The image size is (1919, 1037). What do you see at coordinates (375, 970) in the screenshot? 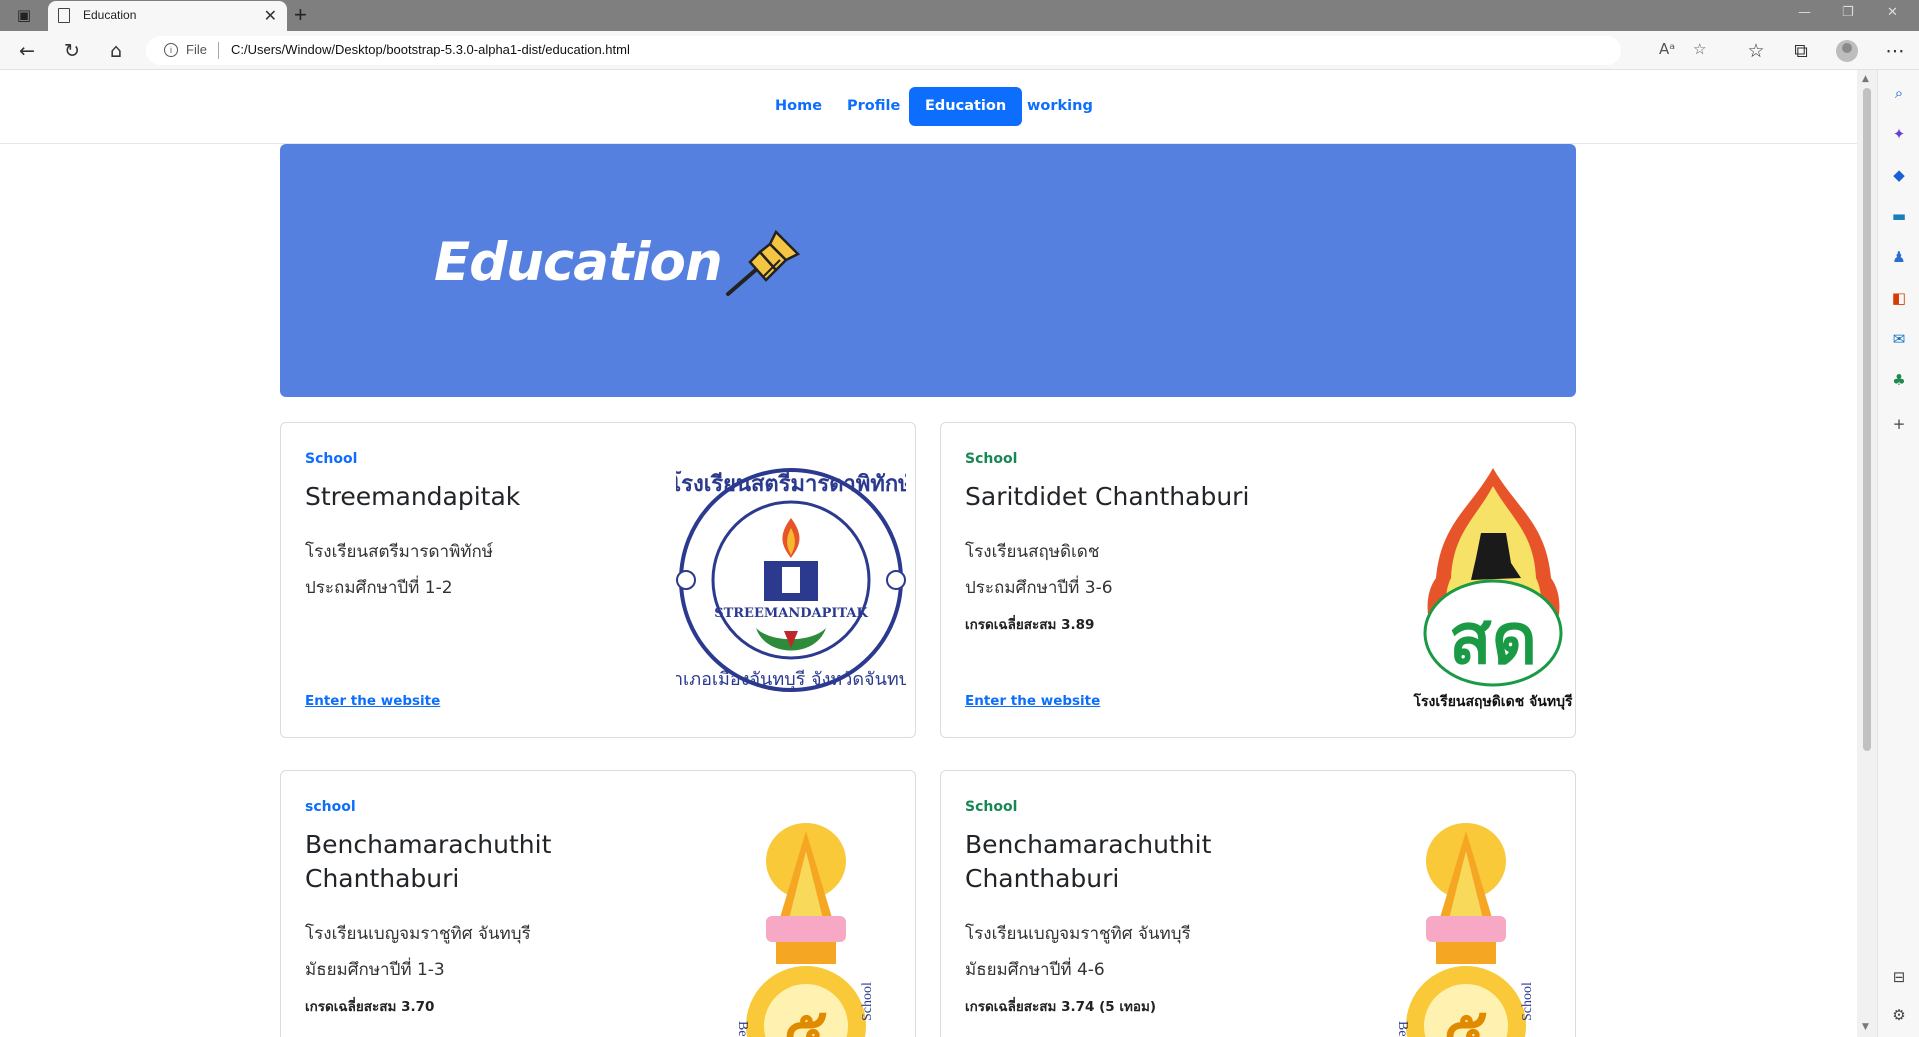
I see `card-grade-level: มัธยมศึกษาปีที่ 1-3` at bounding box center [375, 970].